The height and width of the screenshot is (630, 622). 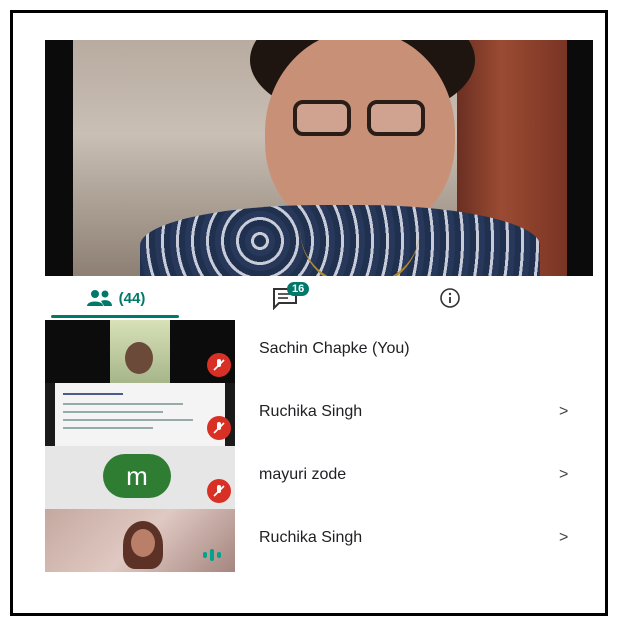 I want to click on participant-name: Sachin Chapke (You), so click(x=334, y=348).